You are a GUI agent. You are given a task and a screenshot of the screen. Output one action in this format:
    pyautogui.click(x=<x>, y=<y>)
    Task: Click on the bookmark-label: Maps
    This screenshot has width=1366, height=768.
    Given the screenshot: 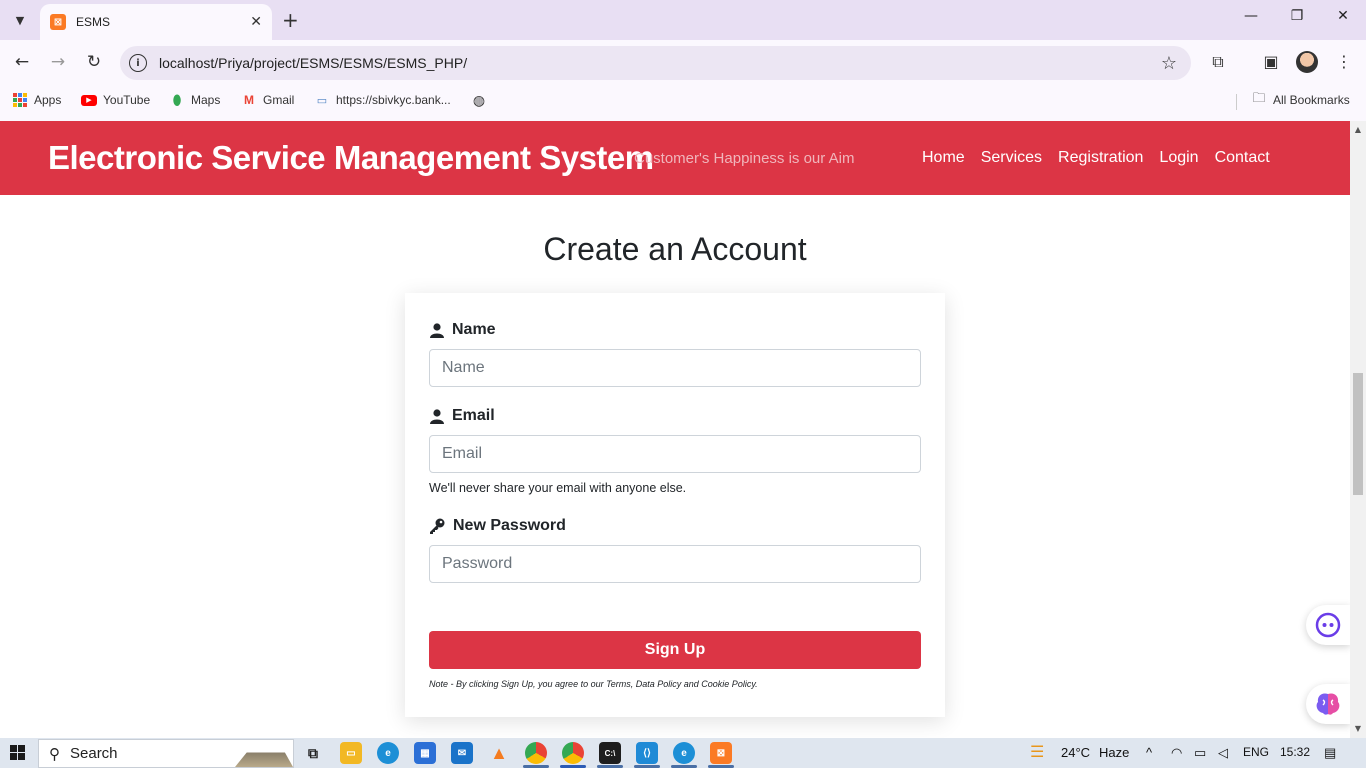 What is the action you would take?
    pyautogui.click(x=206, y=100)
    